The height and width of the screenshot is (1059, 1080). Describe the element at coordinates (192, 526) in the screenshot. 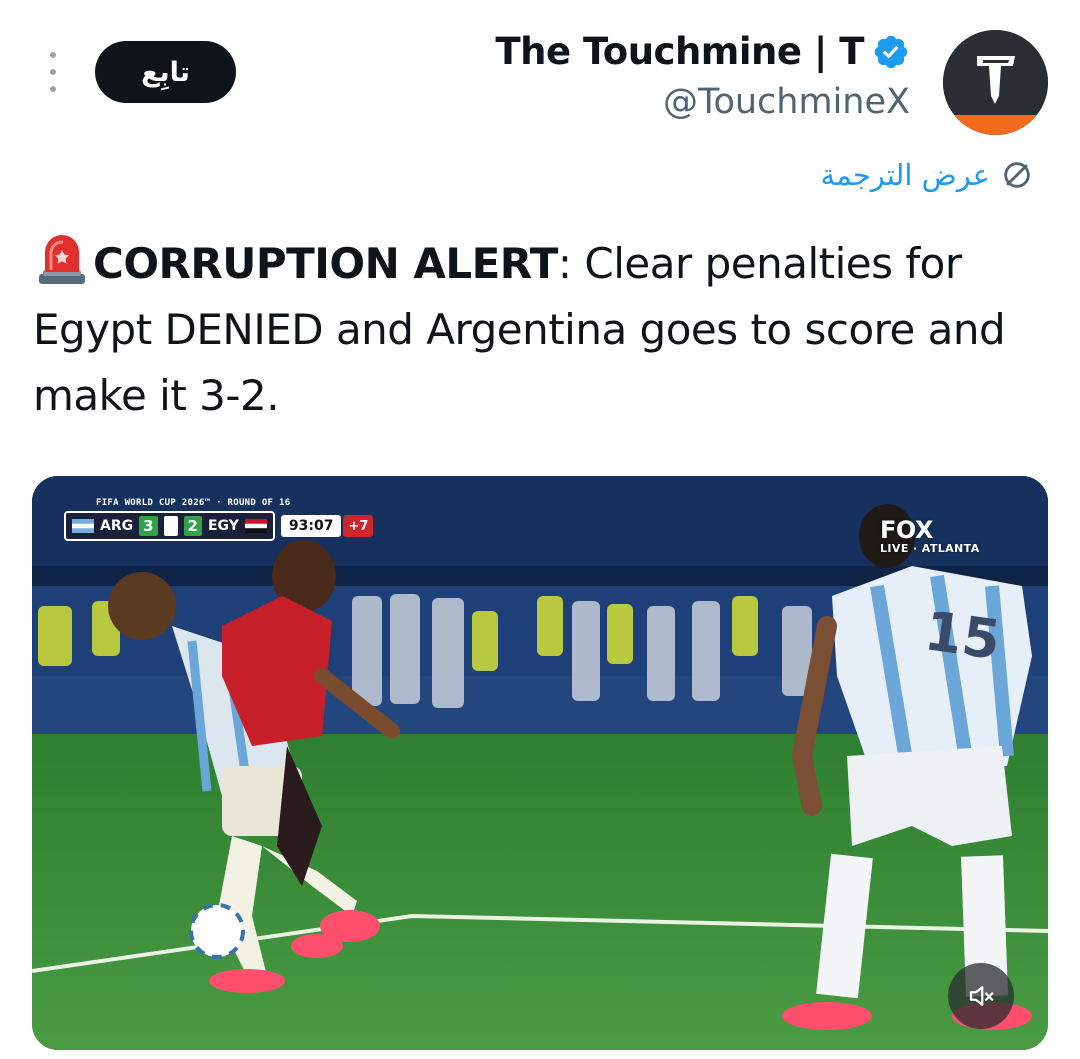

I see `score-away: 2` at that location.